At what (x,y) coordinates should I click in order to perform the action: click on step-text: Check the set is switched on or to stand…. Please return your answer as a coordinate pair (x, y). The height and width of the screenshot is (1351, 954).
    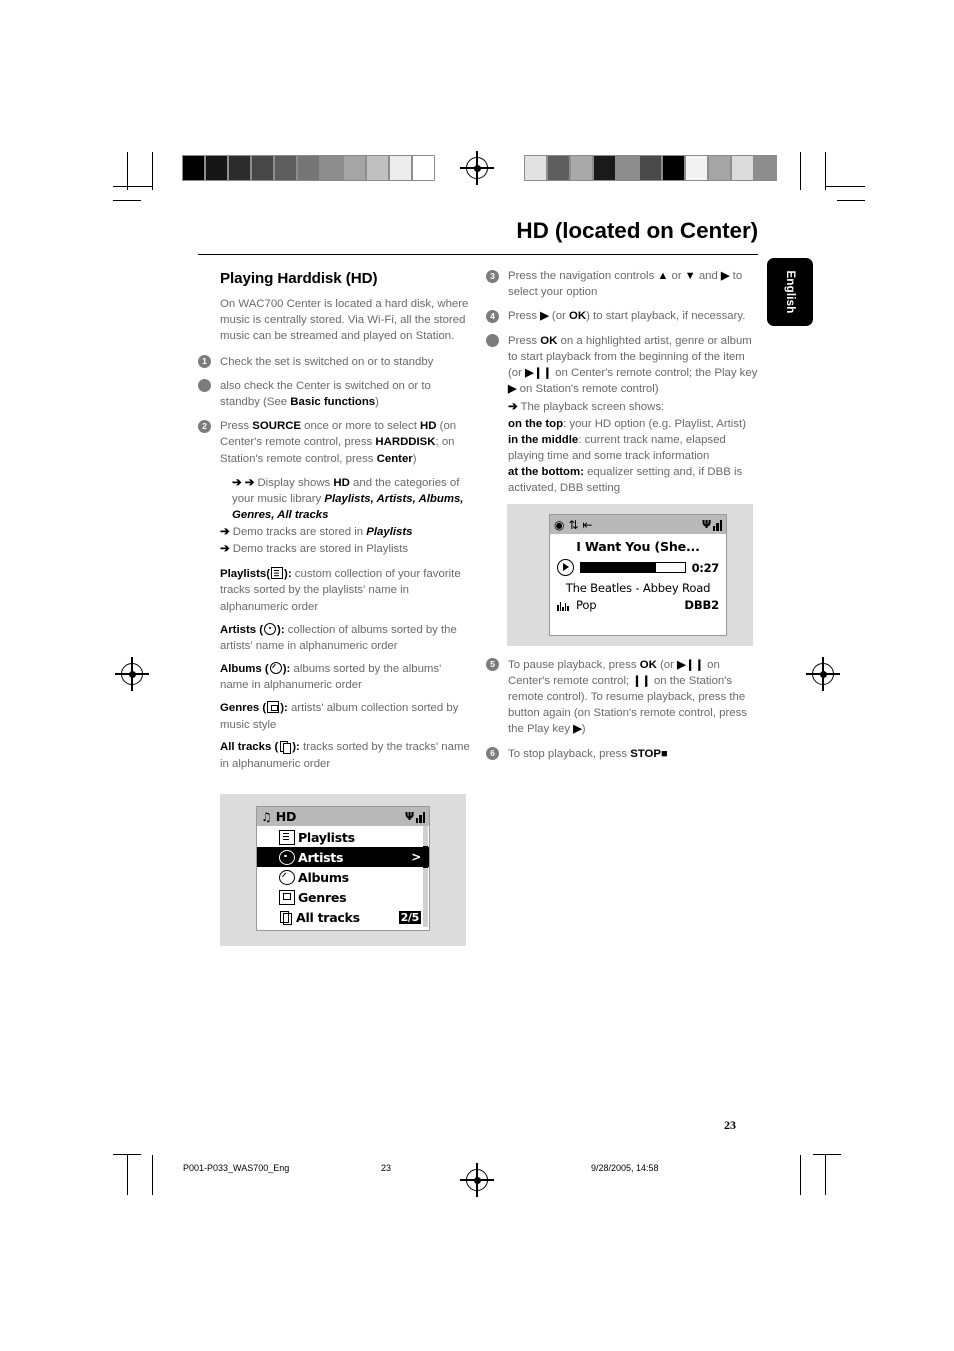
    Looking at the image, I should click on (327, 361).